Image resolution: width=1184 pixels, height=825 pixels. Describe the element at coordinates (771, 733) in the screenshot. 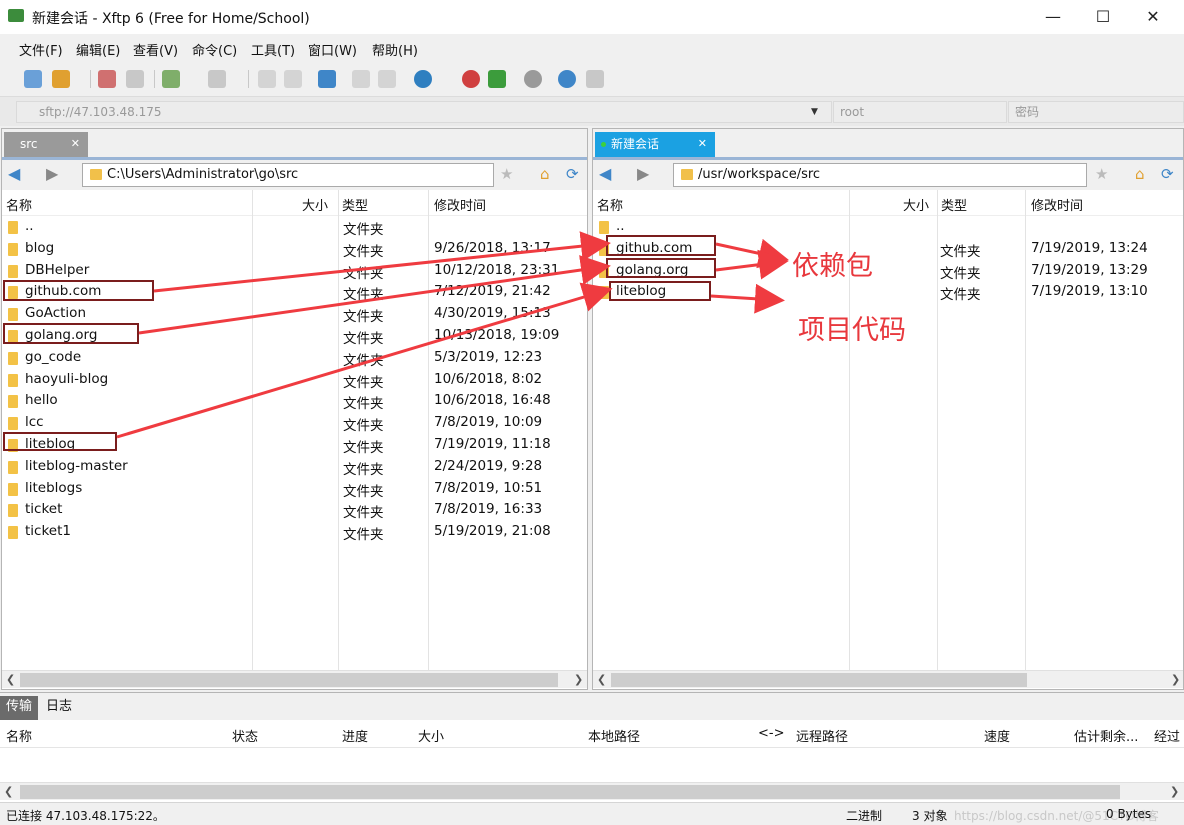

I see `tcol-direction: <->` at that location.